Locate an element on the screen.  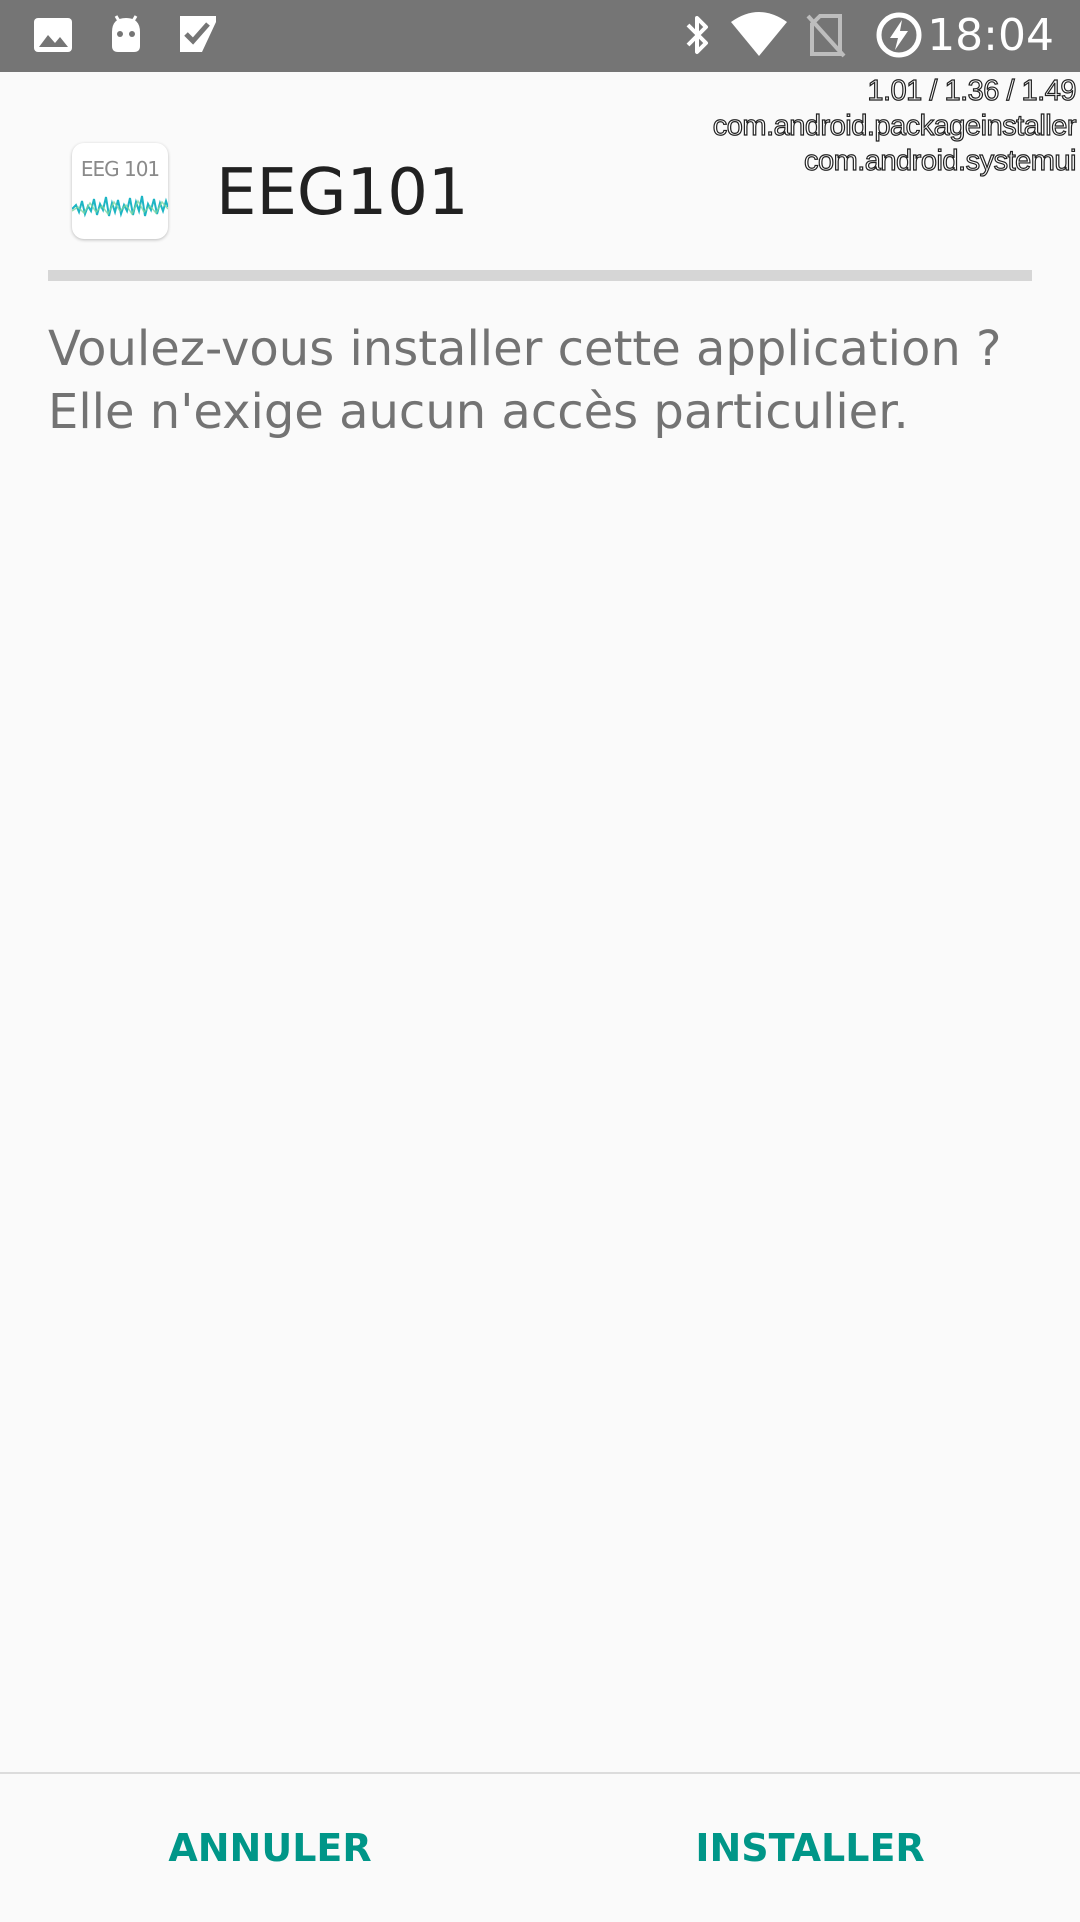
debug-overlay-system: com.android.systemui is located at coordinates (940, 160).